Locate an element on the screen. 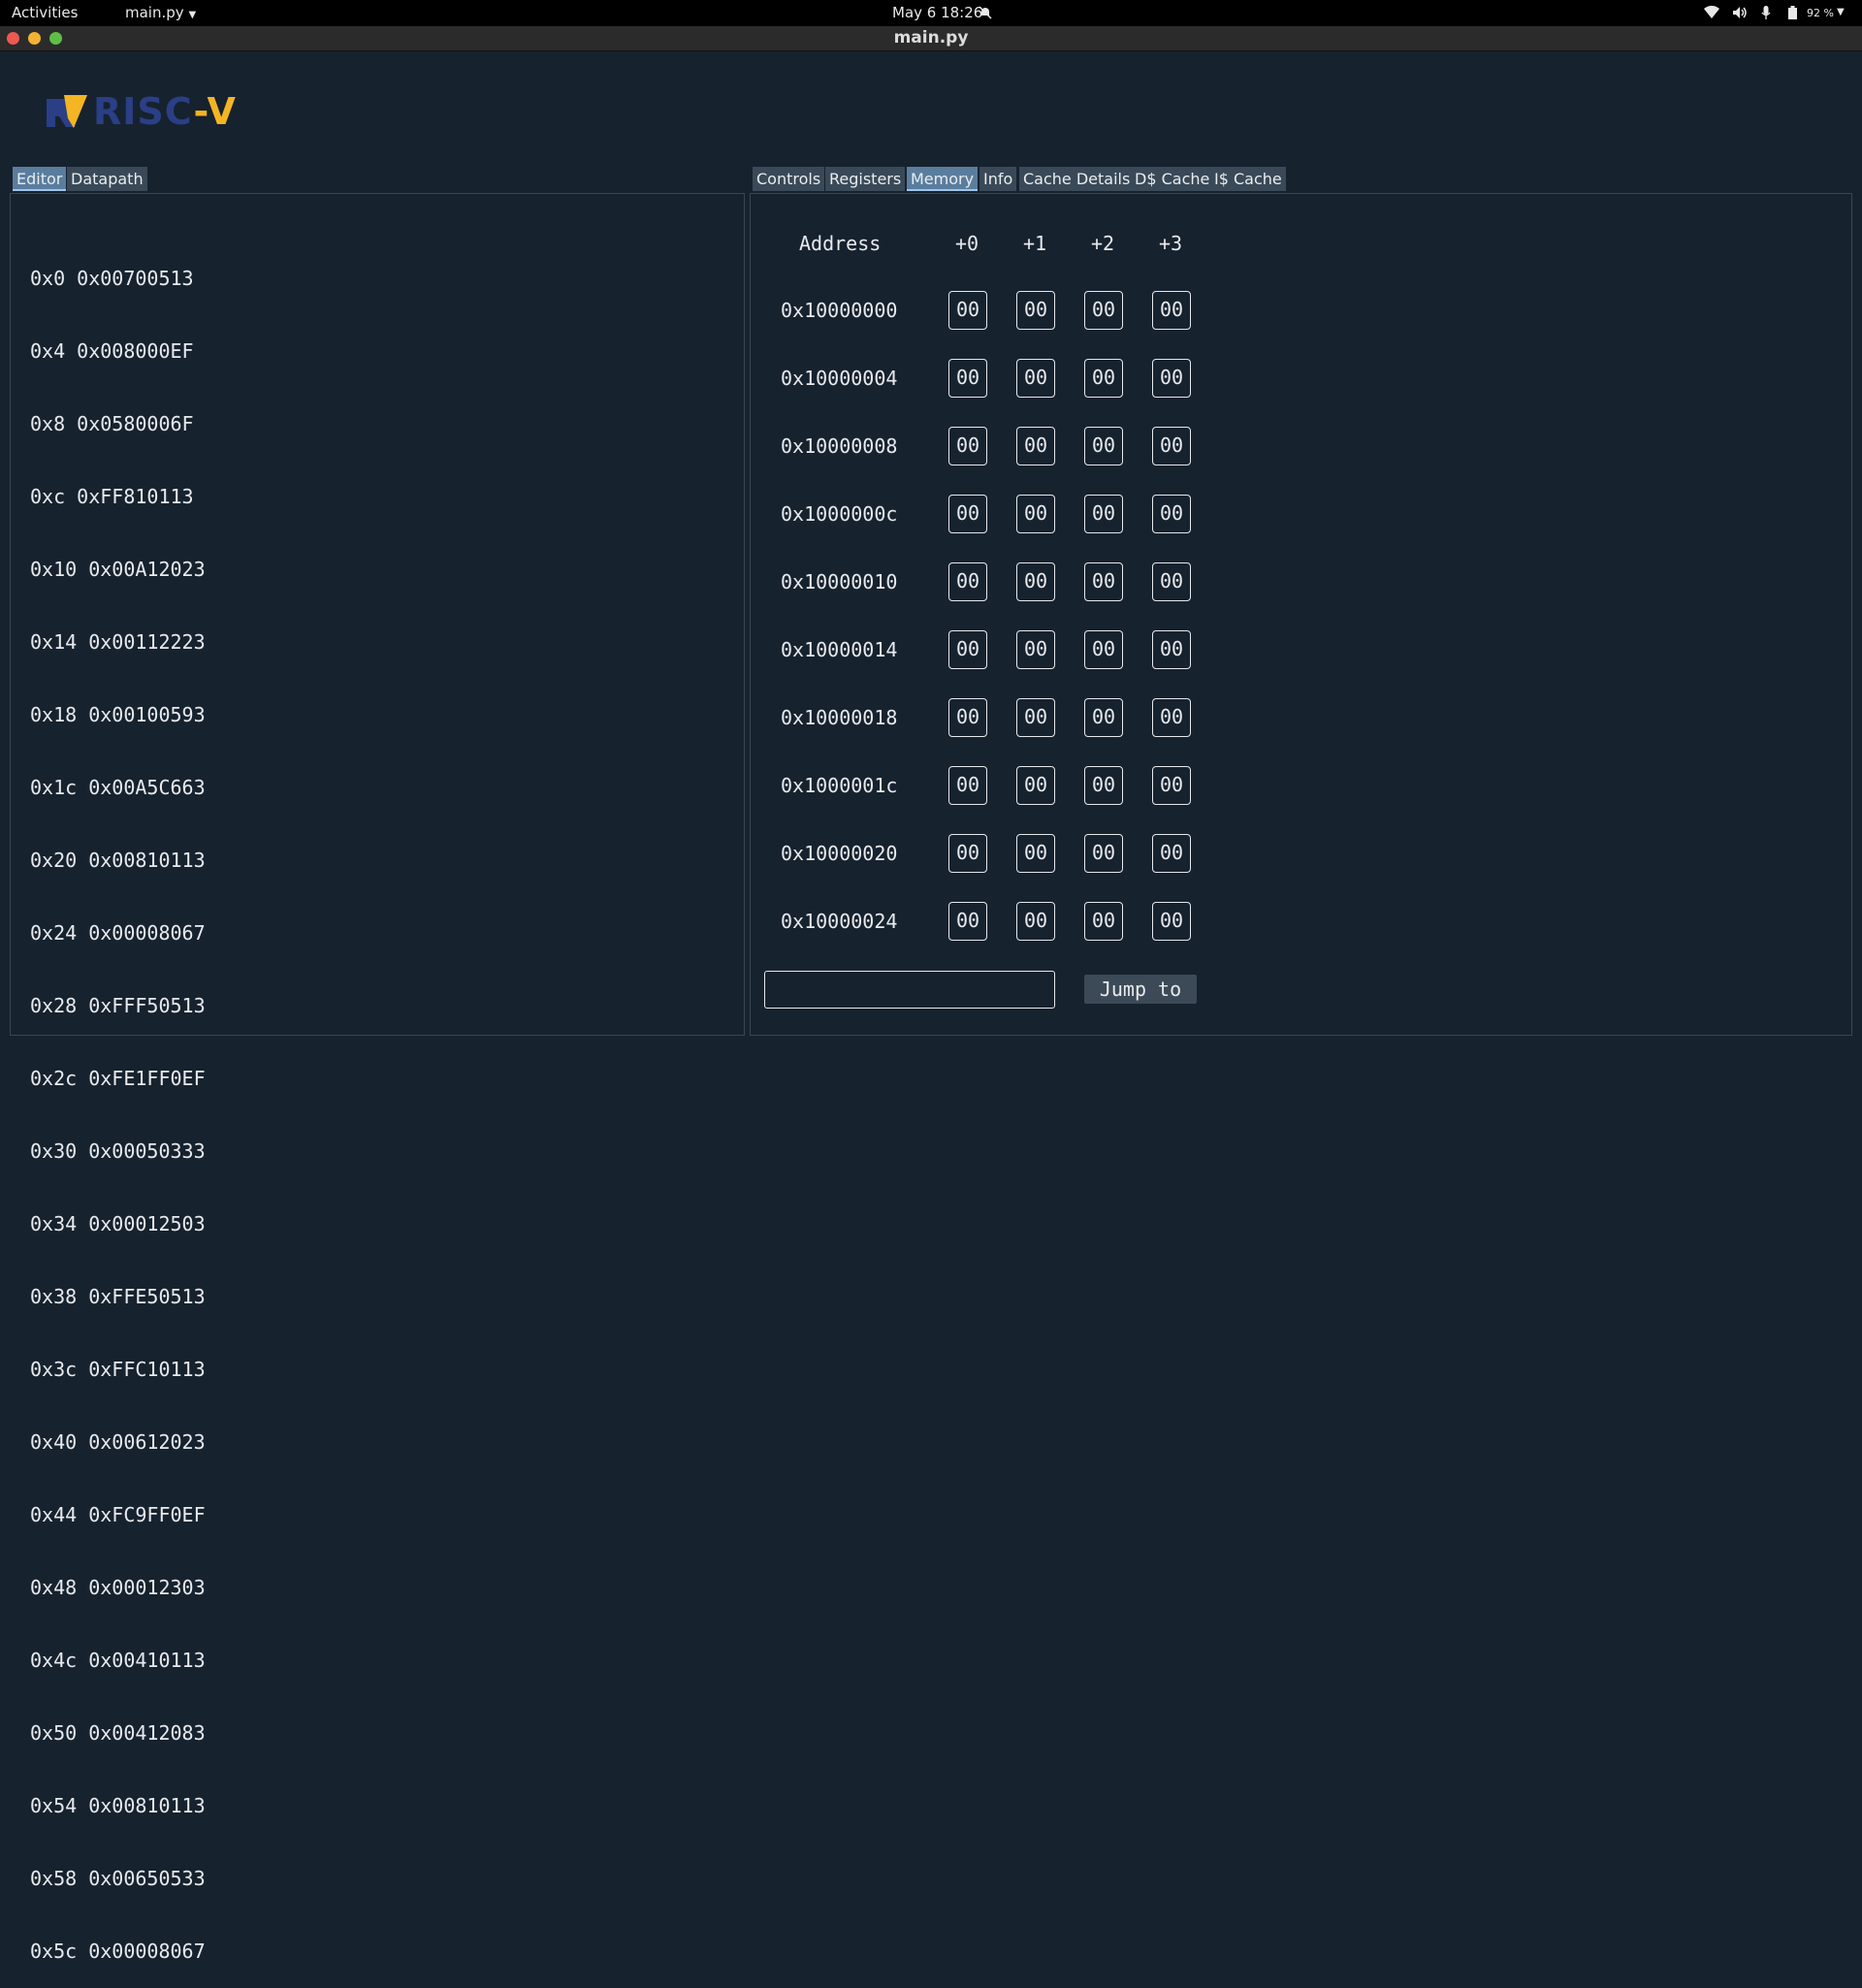 The image size is (1862, 1988). activities-button: Activities is located at coordinates (45, 12).